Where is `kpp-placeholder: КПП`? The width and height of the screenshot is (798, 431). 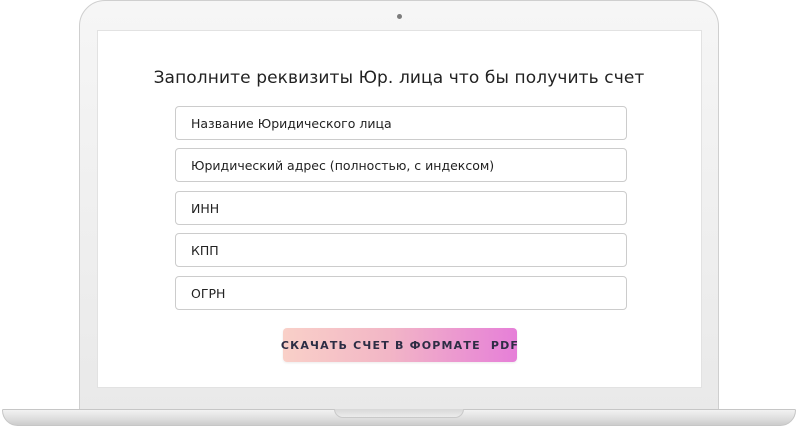
kpp-placeholder: КПП is located at coordinates (205, 250).